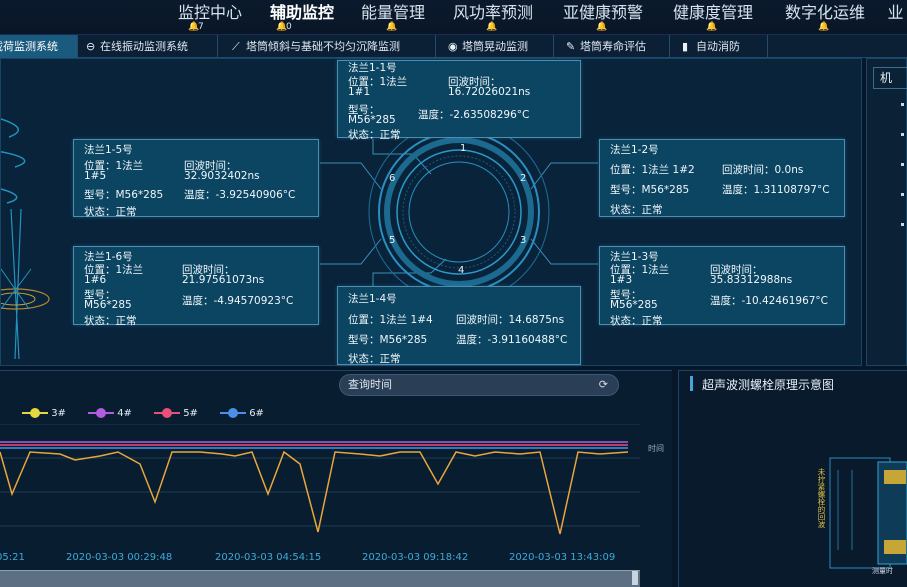  I want to click on nav-item-health: 健康度管理 🔔, so click(713, 18).